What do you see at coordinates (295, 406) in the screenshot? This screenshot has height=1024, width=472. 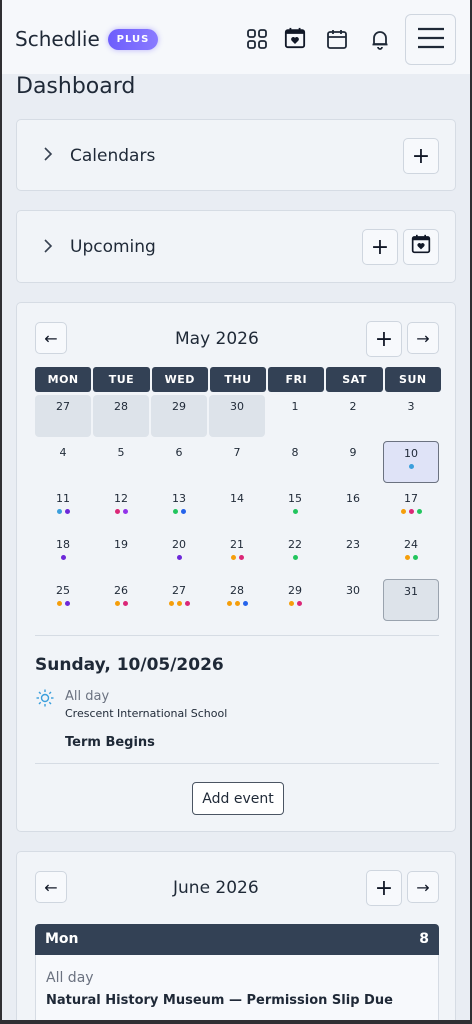 I see `day-number: 1` at bounding box center [295, 406].